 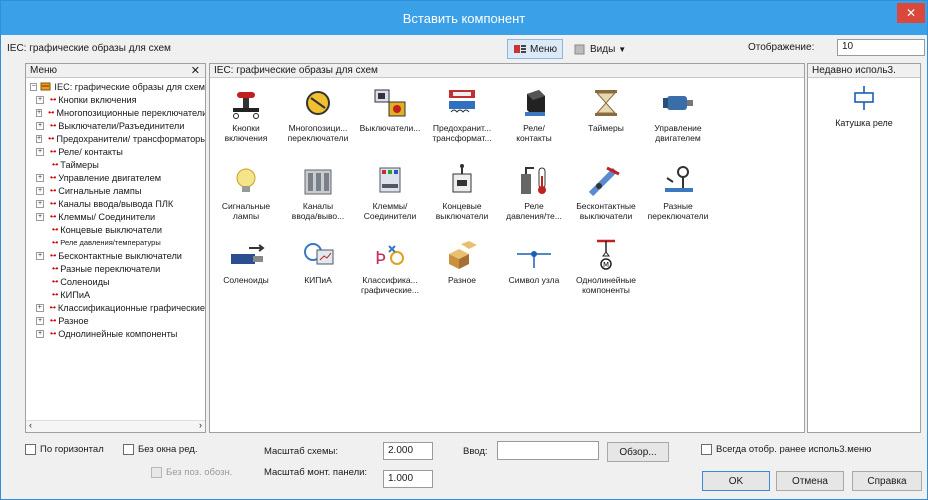 What do you see at coordinates (786, 449) in the screenshot?
I see `always-show-checkbox: Всегда отобр. ранее исполь3.меню` at bounding box center [786, 449].